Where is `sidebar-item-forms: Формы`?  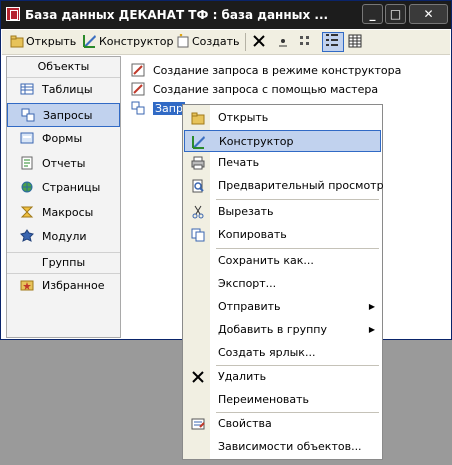 sidebar-item-forms: Формы is located at coordinates (63, 139).